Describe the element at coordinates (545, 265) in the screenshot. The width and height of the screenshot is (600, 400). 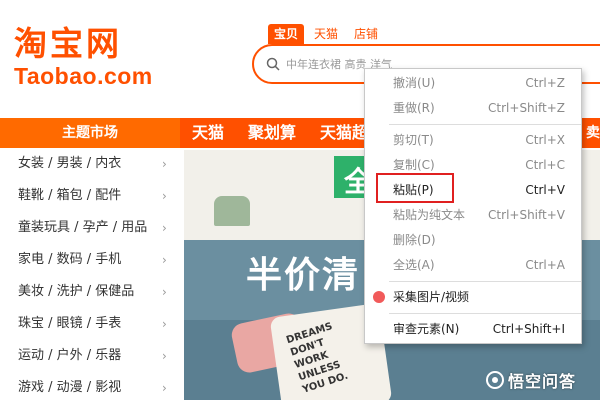
I see `menu-item-shortcut: Ctrl+A` at that location.